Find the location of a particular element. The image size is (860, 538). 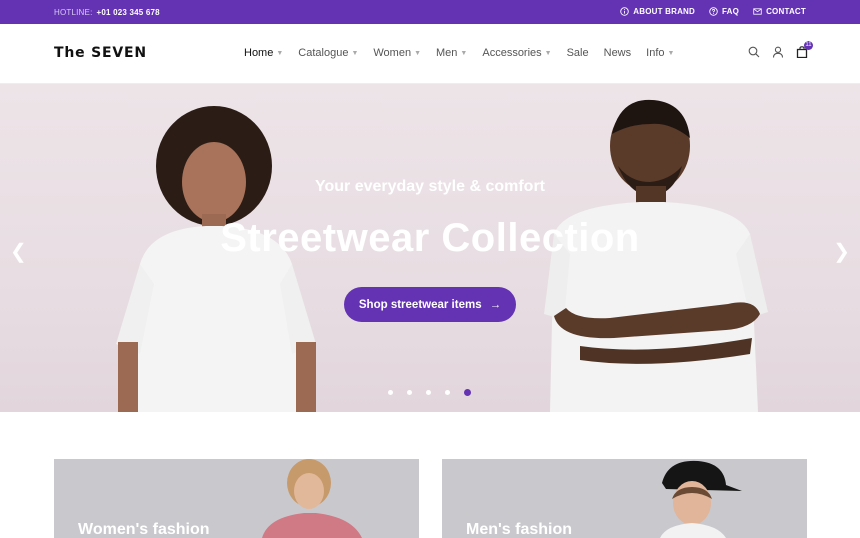

about-brand-link: ABOUT BRAND is located at coordinates (657, 11).